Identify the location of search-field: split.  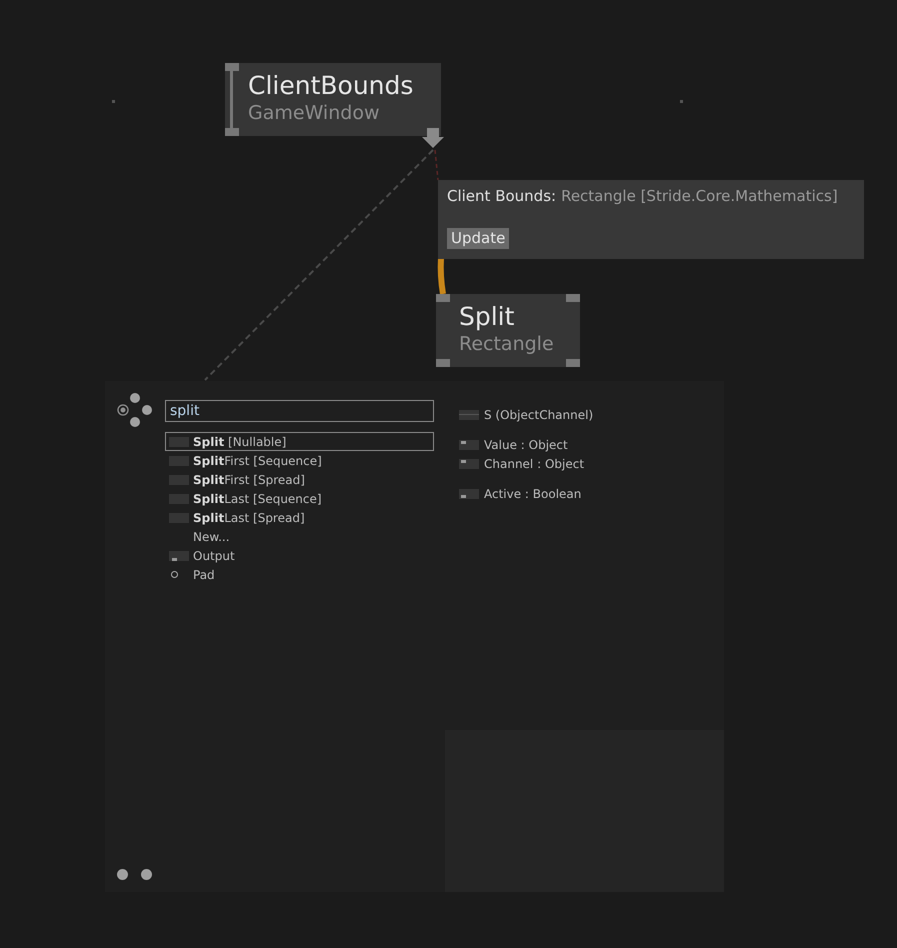
(299, 411).